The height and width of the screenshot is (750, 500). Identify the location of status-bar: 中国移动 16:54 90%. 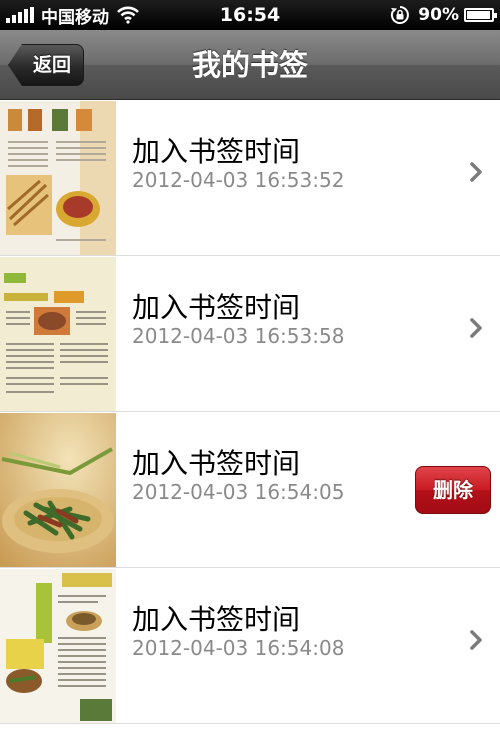
(250, 15).